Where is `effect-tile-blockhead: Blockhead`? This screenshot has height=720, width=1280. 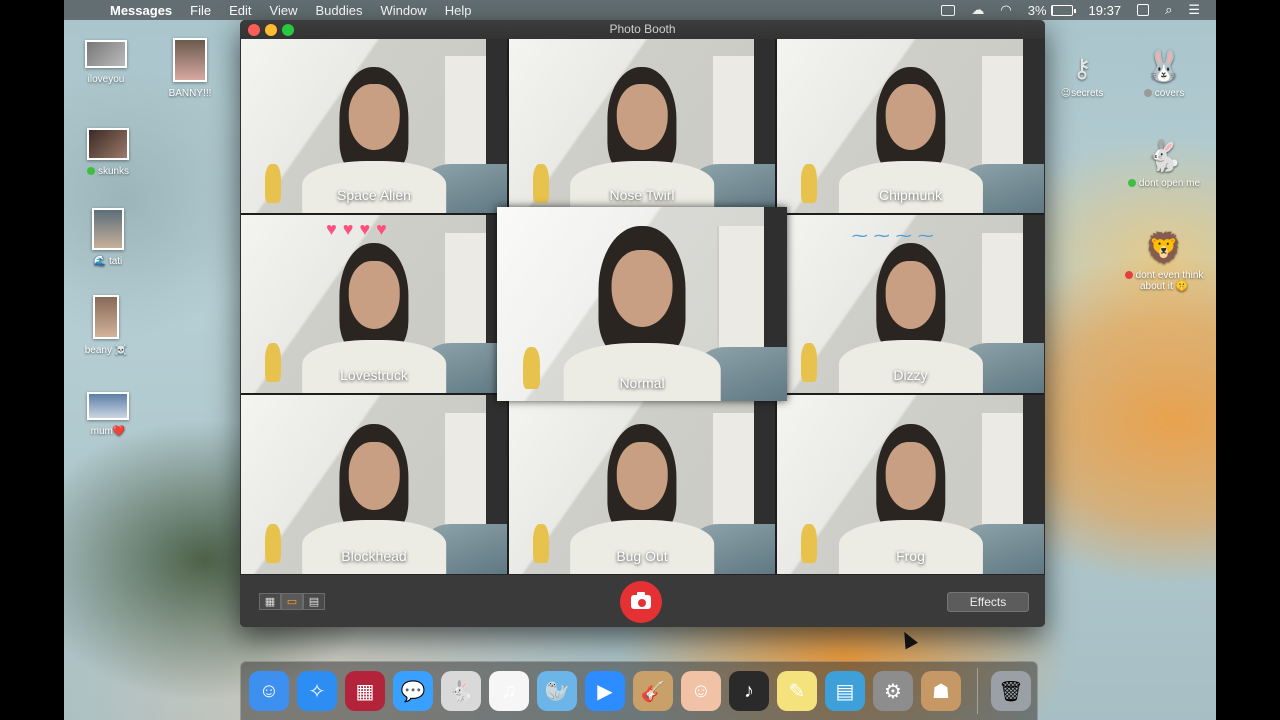 effect-tile-blockhead: Blockhead is located at coordinates (374, 484).